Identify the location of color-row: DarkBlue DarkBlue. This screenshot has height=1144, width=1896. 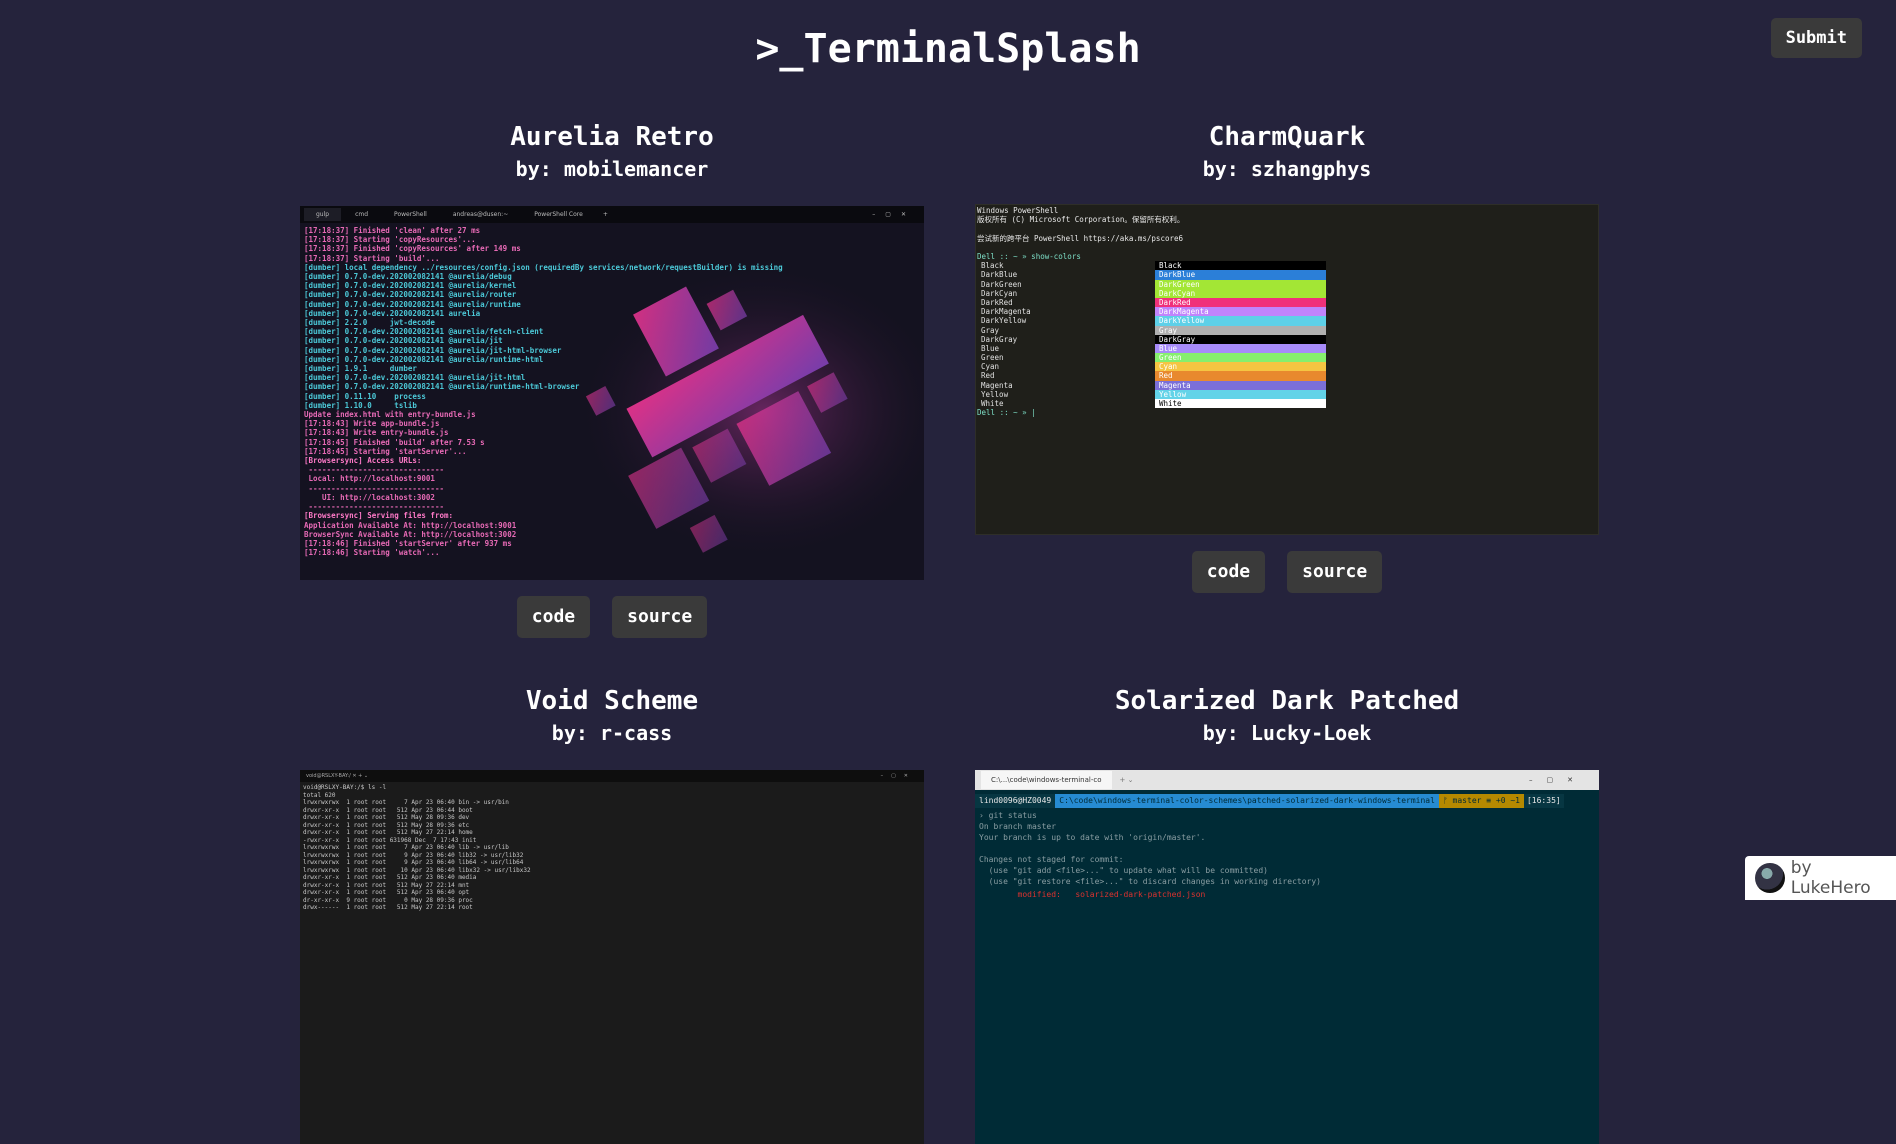
(1287, 275).